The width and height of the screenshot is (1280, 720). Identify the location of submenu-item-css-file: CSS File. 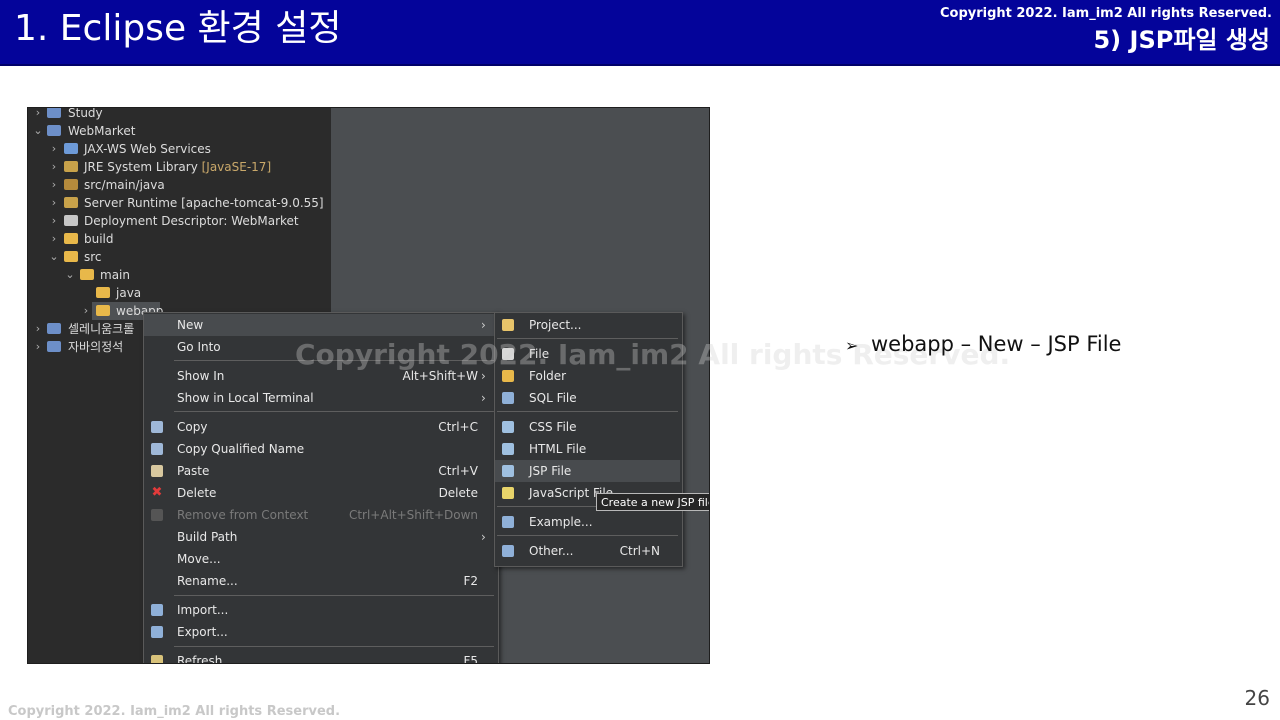
(587, 427).